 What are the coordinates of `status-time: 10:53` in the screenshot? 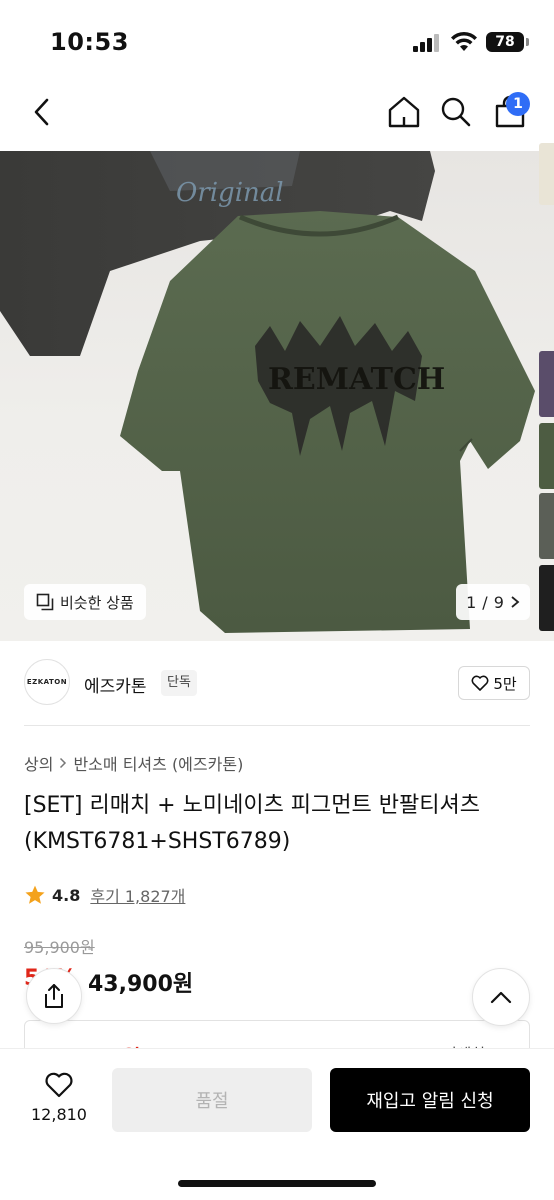 It's located at (89, 42).